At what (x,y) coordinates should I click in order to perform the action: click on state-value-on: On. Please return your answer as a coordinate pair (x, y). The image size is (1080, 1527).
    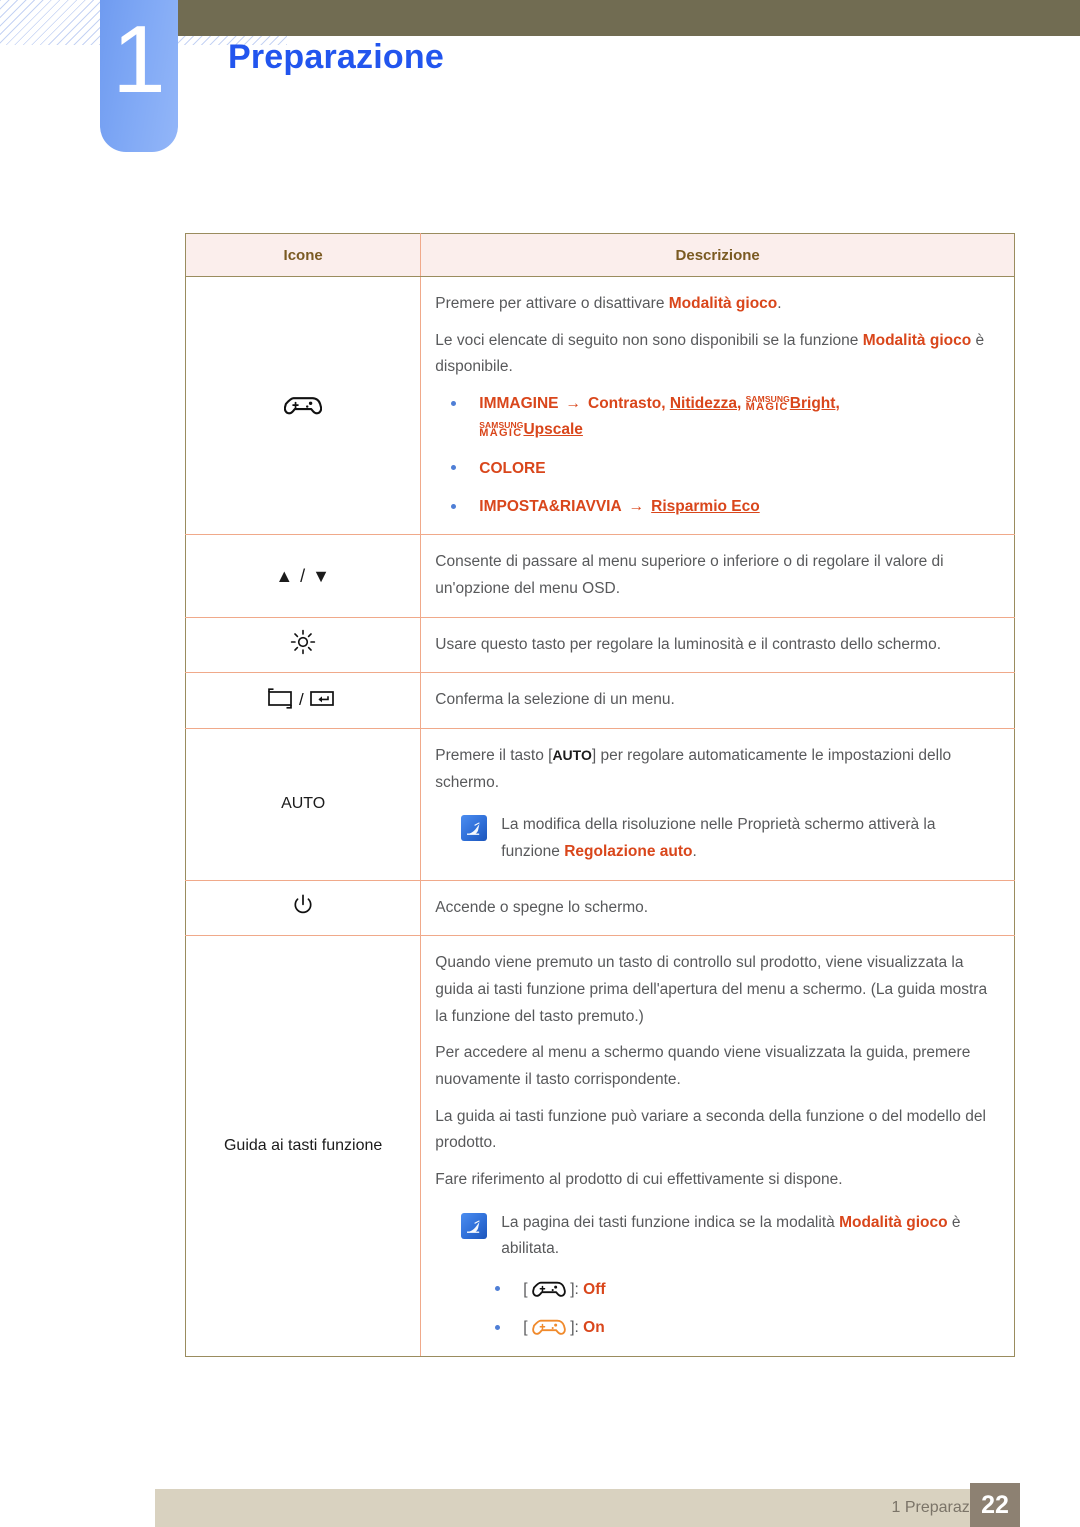
    Looking at the image, I should click on (594, 1328).